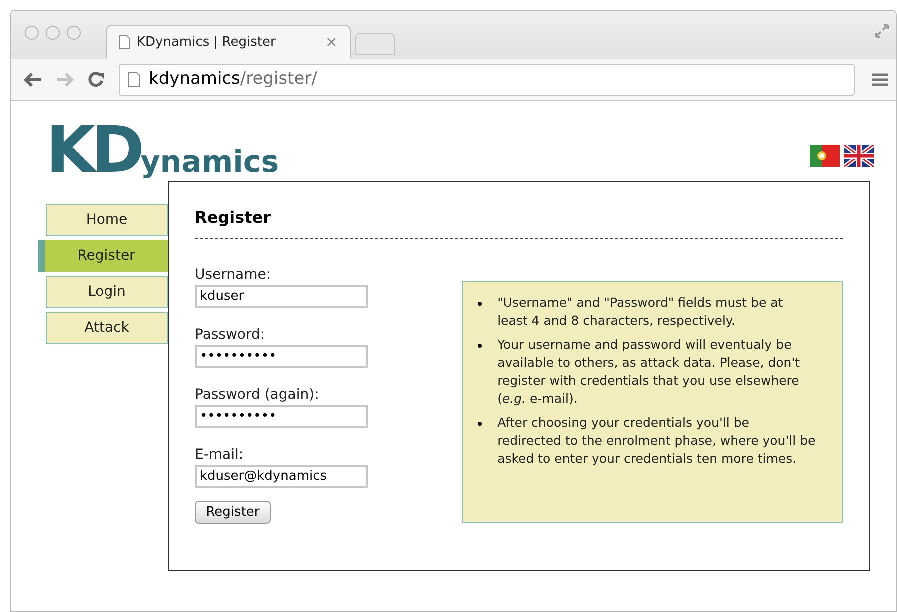  I want to click on nav-item: Attack, so click(107, 328).